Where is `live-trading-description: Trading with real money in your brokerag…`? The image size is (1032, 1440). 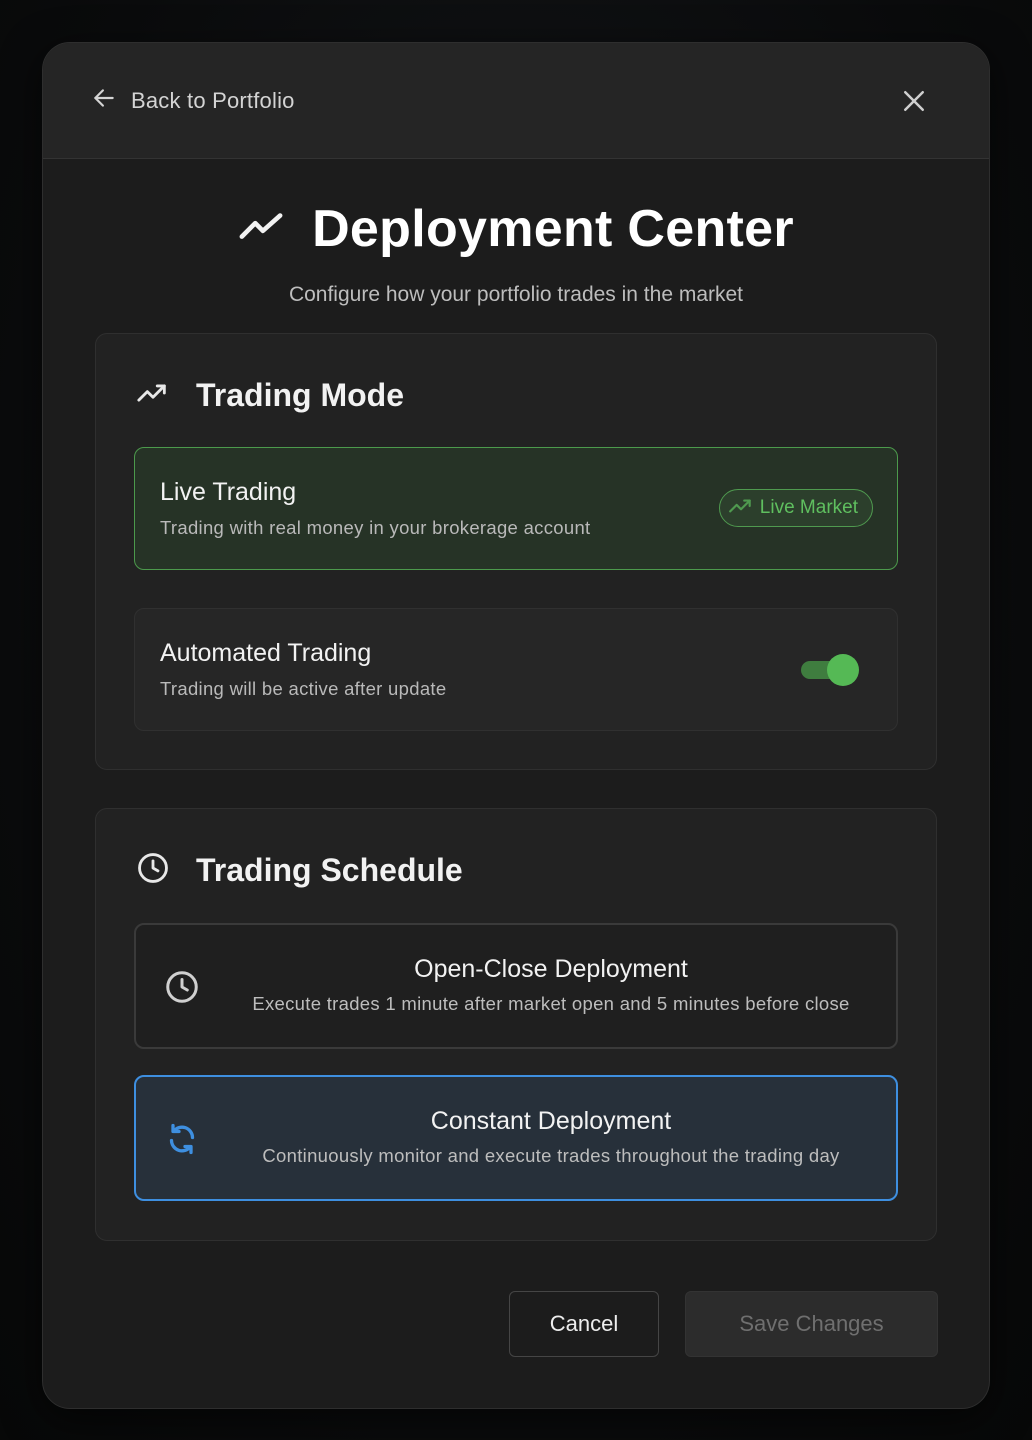
live-trading-description: Trading with real money in your brokerag… is located at coordinates (375, 527).